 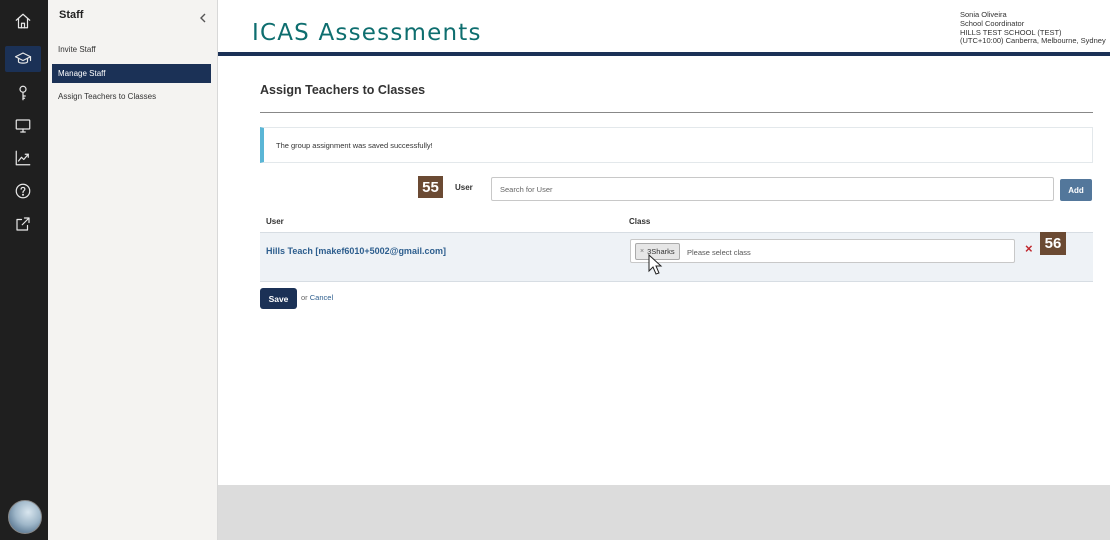 What do you see at coordinates (655, 264) in the screenshot?
I see `mouse-cursor-icon` at bounding box center [655, 264].